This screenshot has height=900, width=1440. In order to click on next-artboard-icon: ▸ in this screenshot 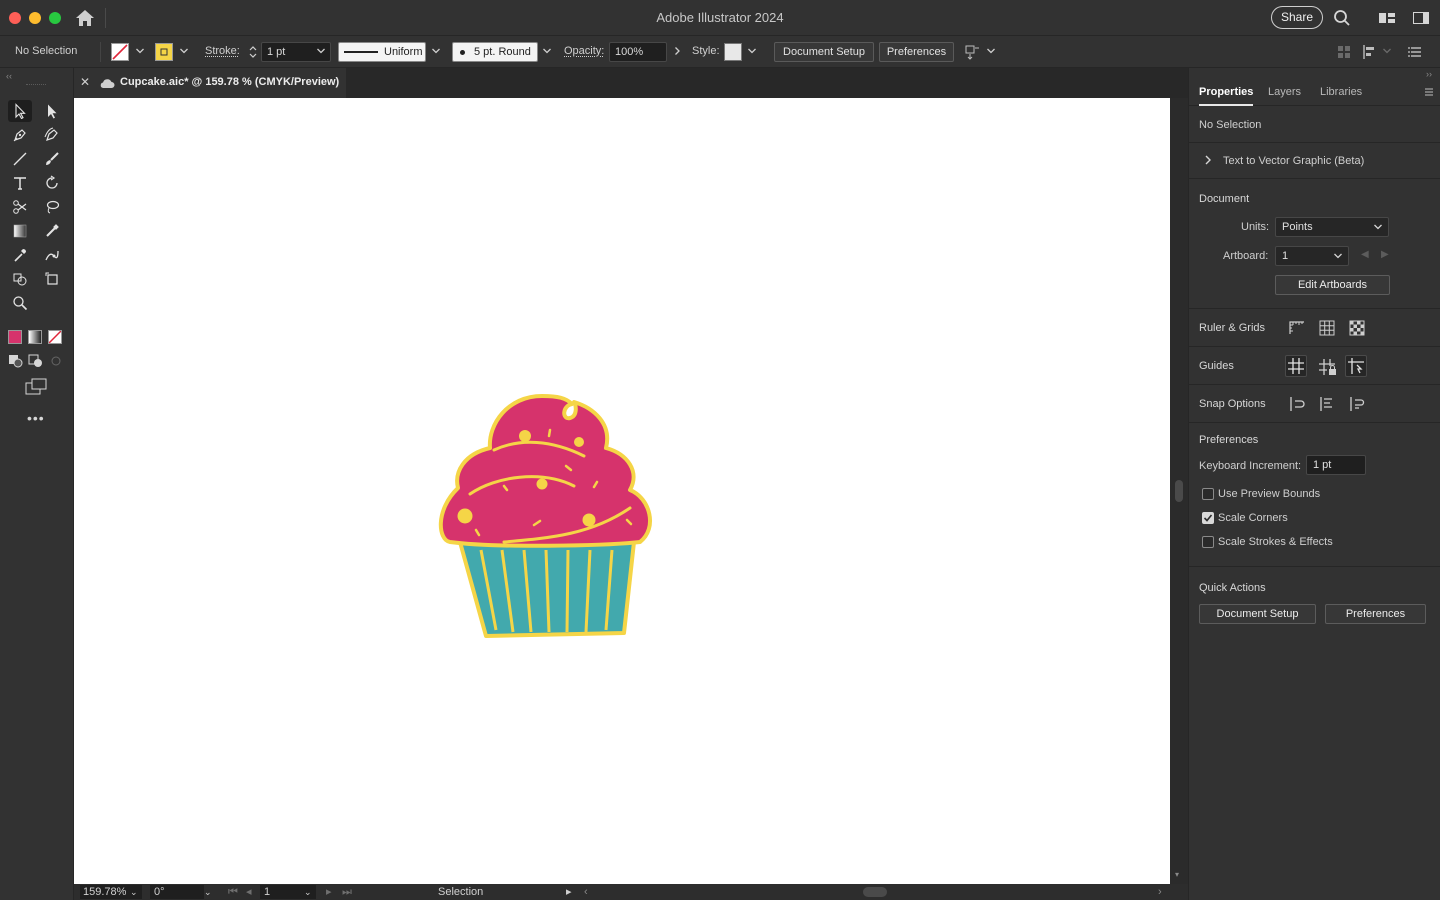, I will do `click(329, 892)`.